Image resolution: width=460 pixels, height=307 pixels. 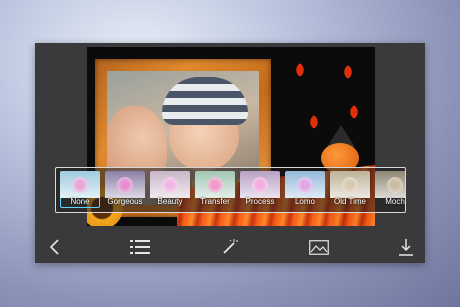 I want to click on filter-option: Transfer, so click(x=215, y=189).